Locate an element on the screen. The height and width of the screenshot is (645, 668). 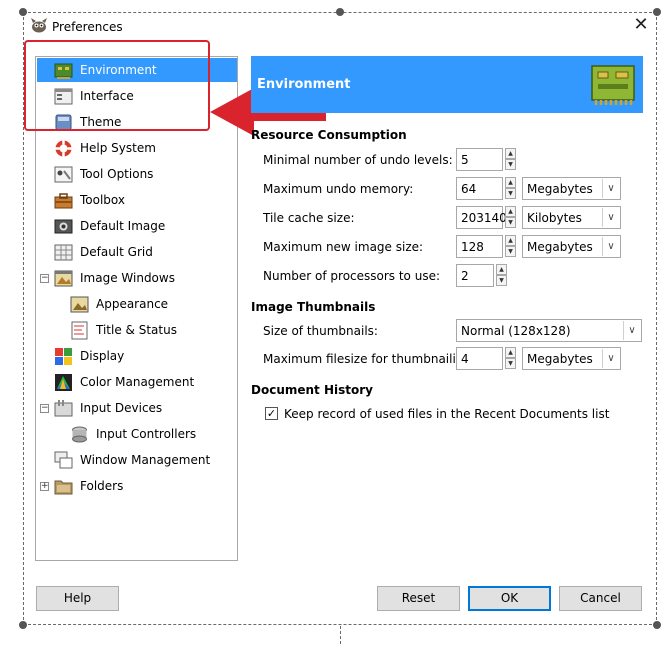
spinbox-value: 5 is located at coordinates (465, 160).